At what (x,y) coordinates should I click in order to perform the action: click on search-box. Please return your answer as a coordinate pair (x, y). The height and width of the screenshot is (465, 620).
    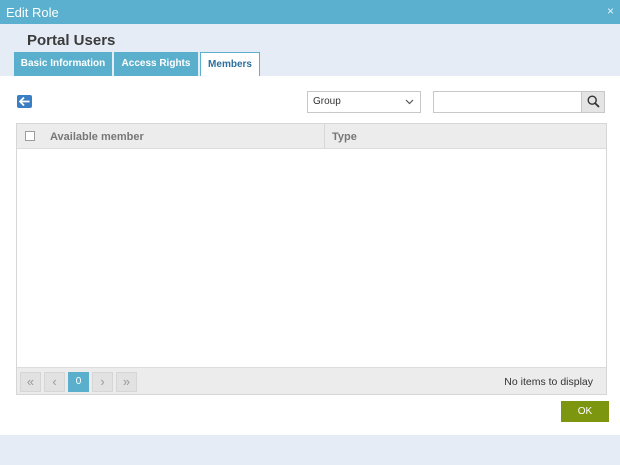
    Looking at the image, I should click on (519, 102).